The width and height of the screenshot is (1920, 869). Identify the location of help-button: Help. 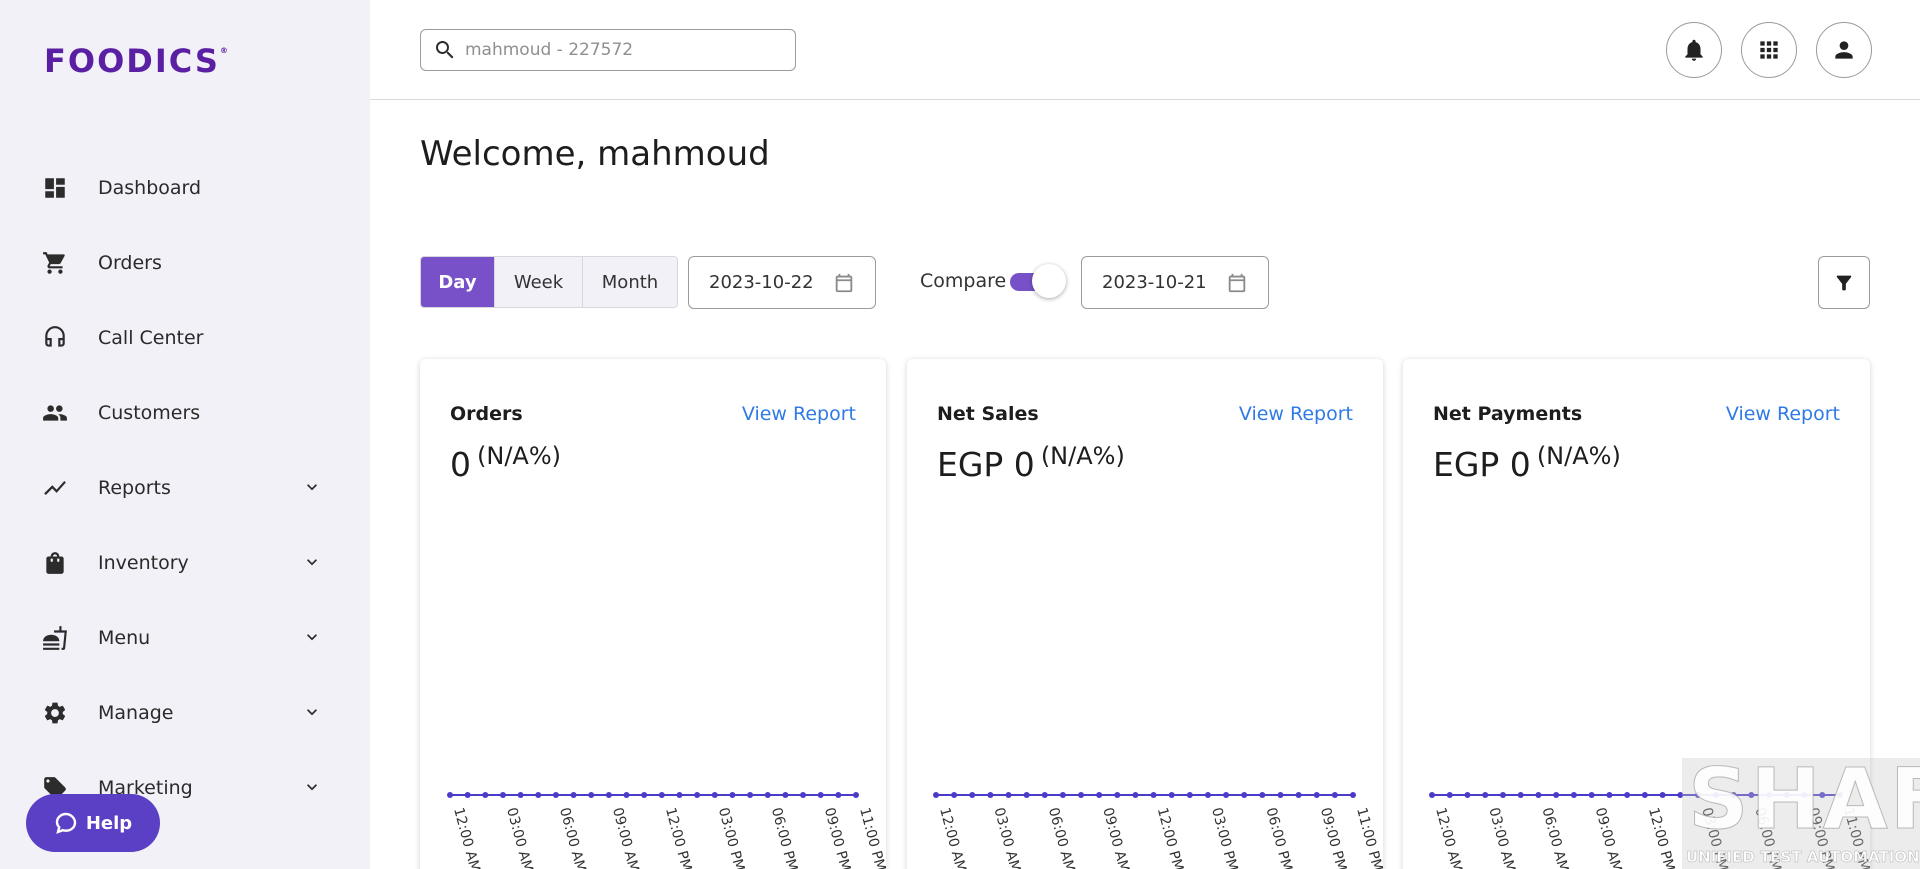
(93, 823).